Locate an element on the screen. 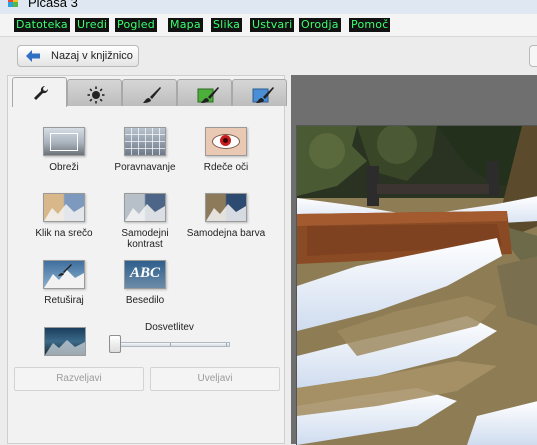  picasa-logo-icon is located at coordinates (13, 3).